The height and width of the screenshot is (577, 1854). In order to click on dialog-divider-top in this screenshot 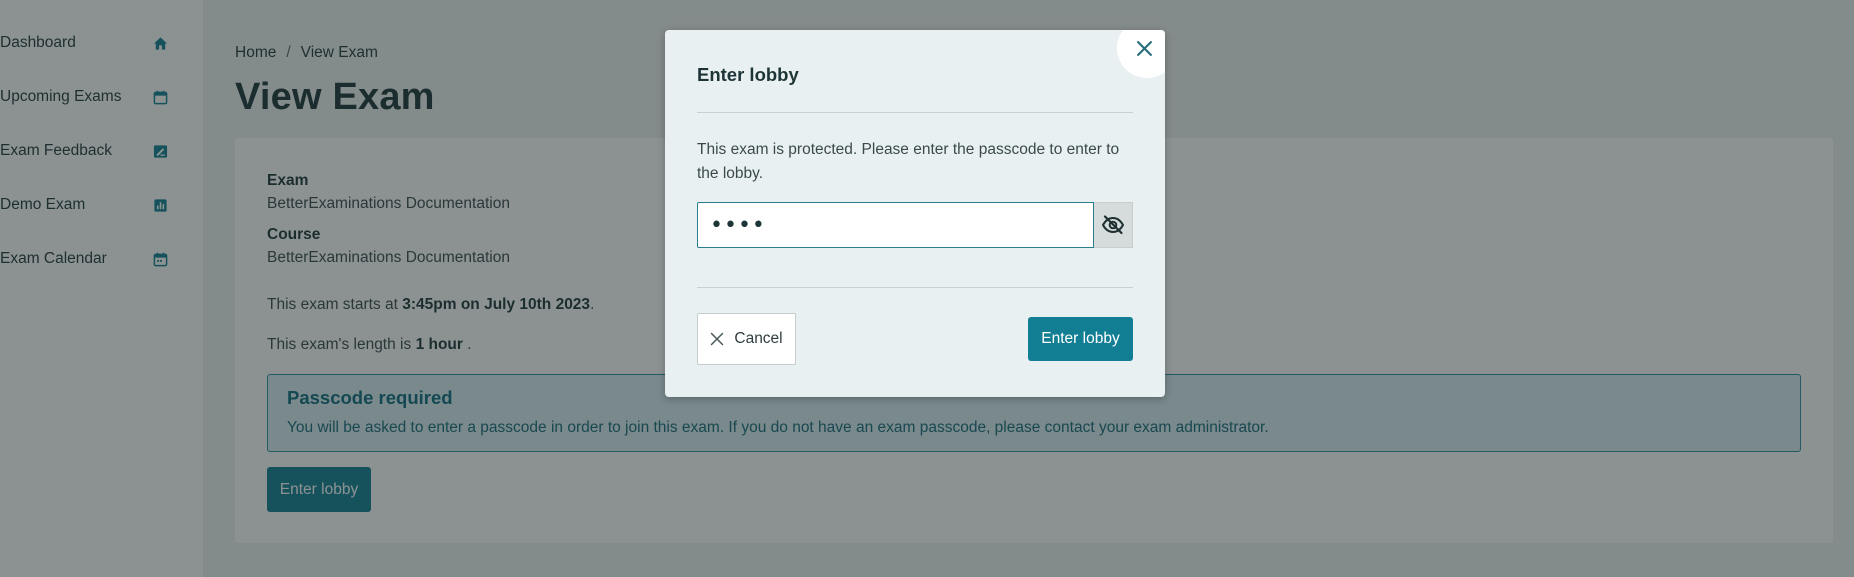, I will do `click(915, 112)`.